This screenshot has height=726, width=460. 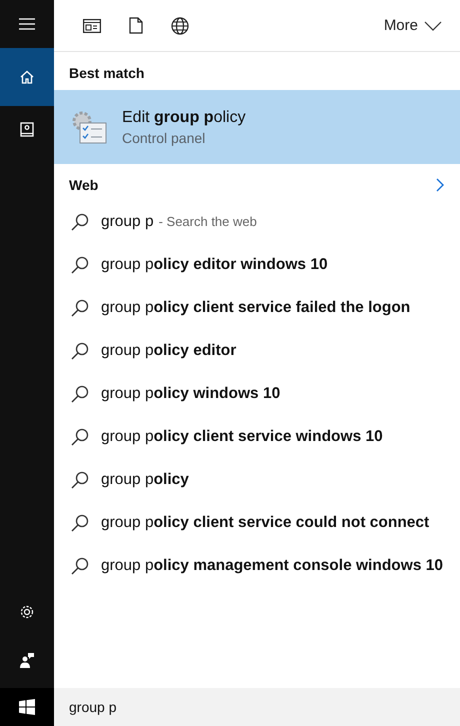 I want to click on search-suggestion: group policy, so click(x=257, y=480).